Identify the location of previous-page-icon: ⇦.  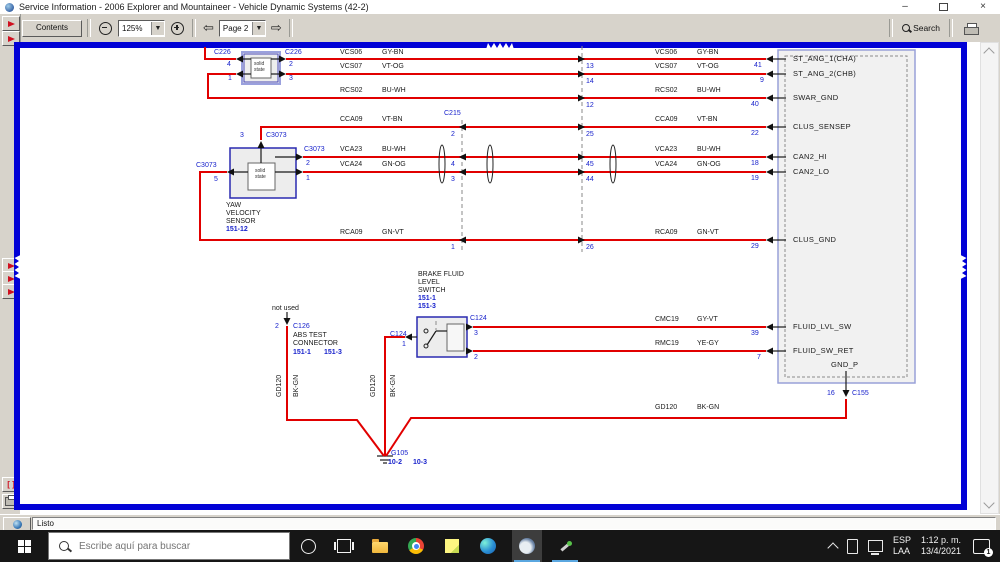
(208, 28).